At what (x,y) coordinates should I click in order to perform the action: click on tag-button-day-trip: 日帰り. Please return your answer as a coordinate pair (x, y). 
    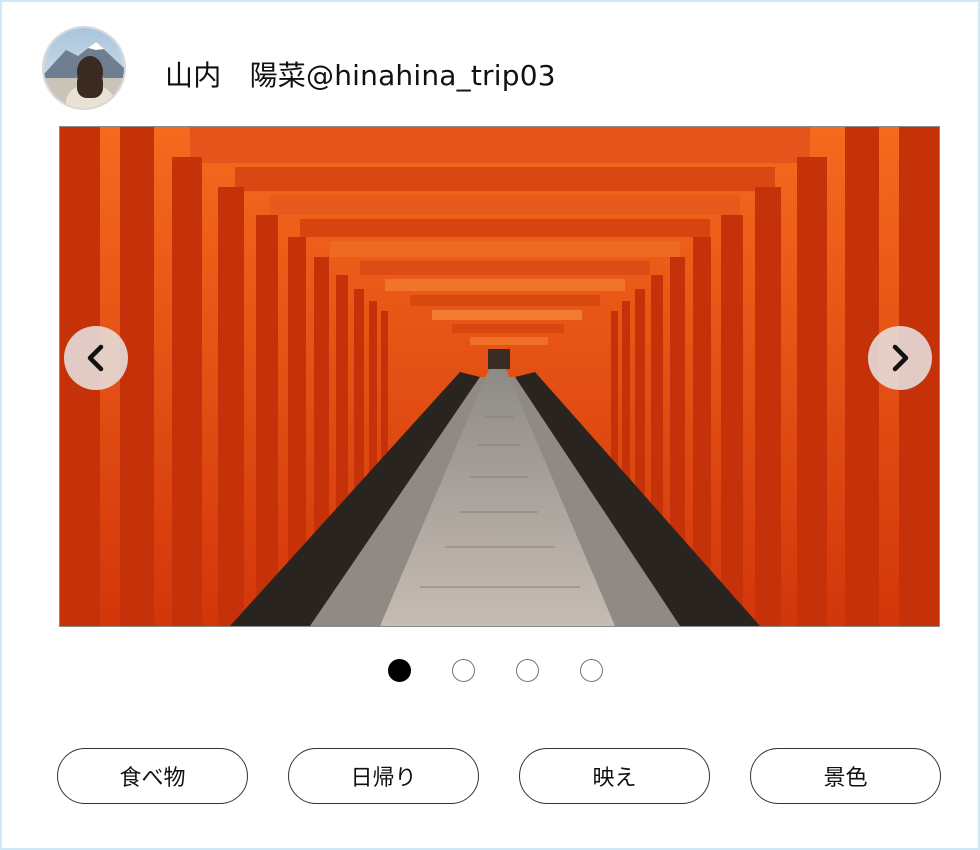
    Looking at the image, I should click on (383, 776).